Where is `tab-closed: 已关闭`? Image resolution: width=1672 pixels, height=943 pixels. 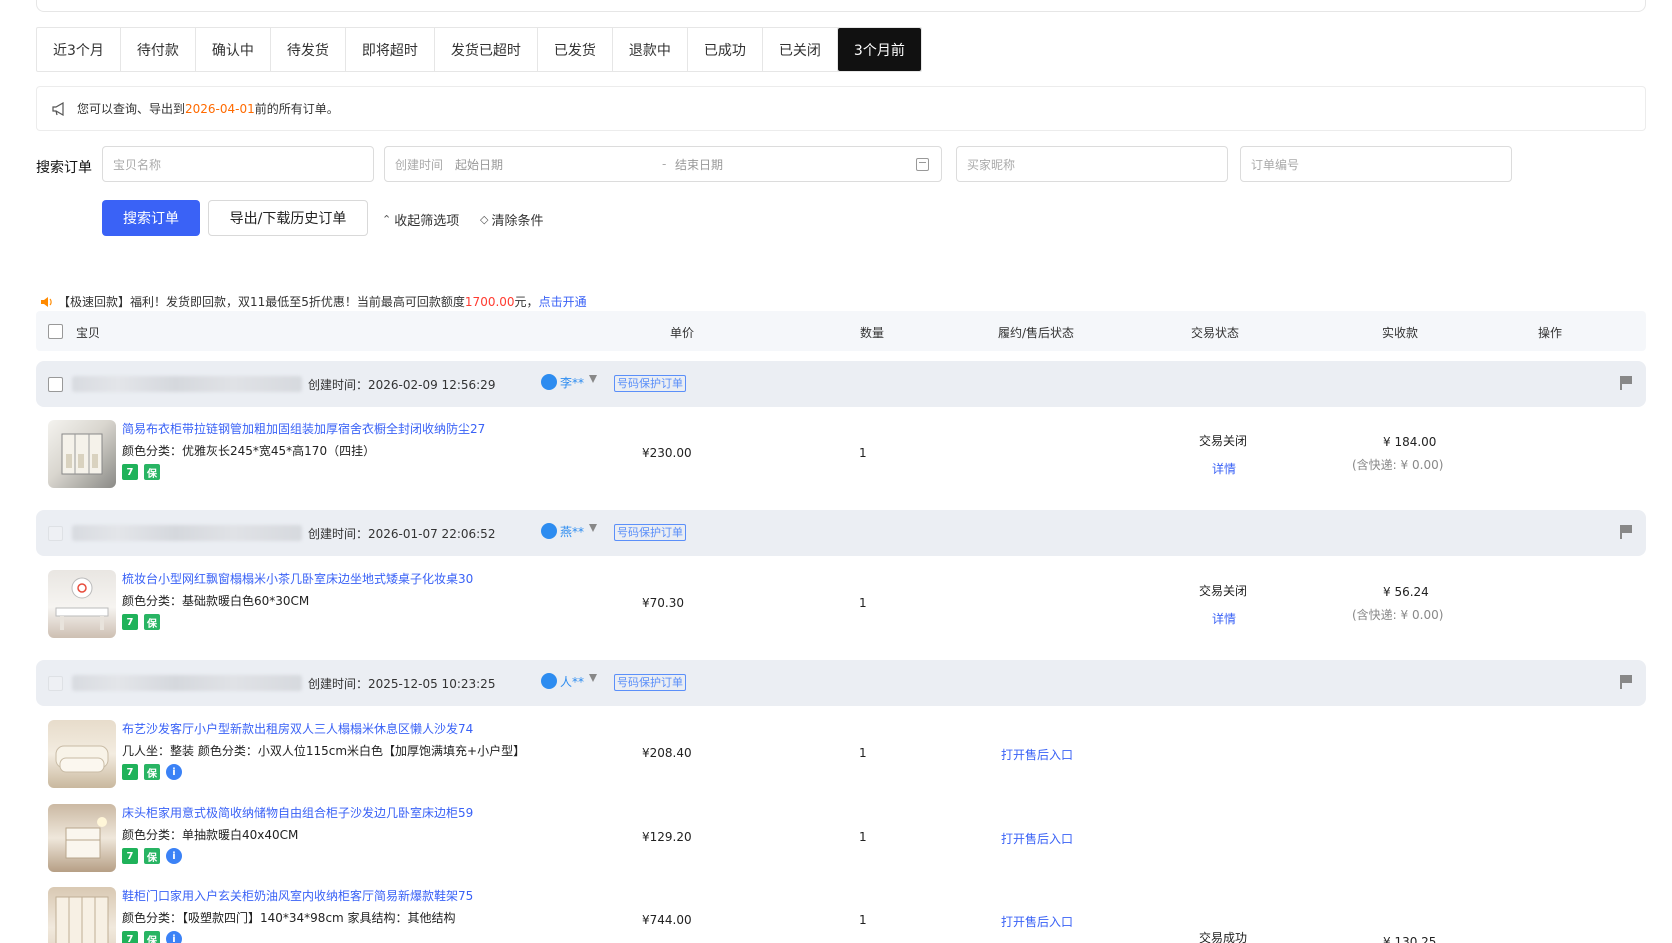 tab-closed: 已关闭 is located at coordinates (800, 49).